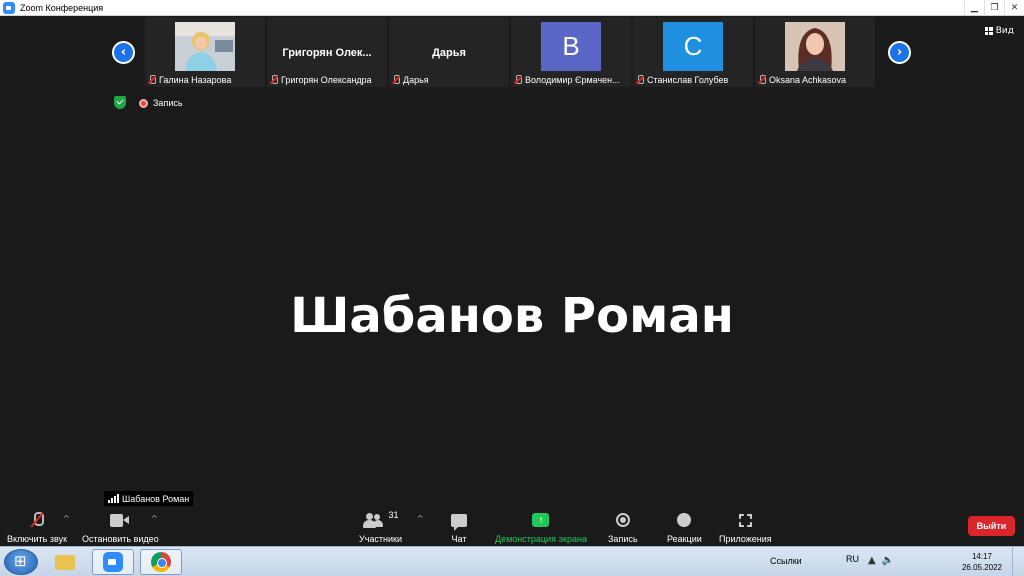  I want to click on folder-icon, so click(65, 562).